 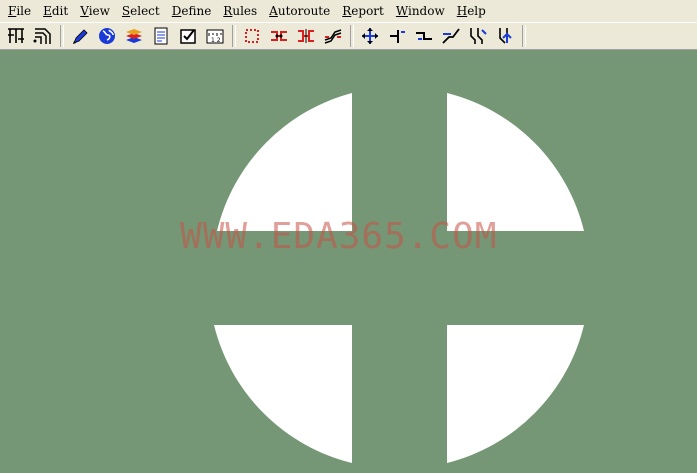 I want to click on pen-icon, so click(x=80, y=36).